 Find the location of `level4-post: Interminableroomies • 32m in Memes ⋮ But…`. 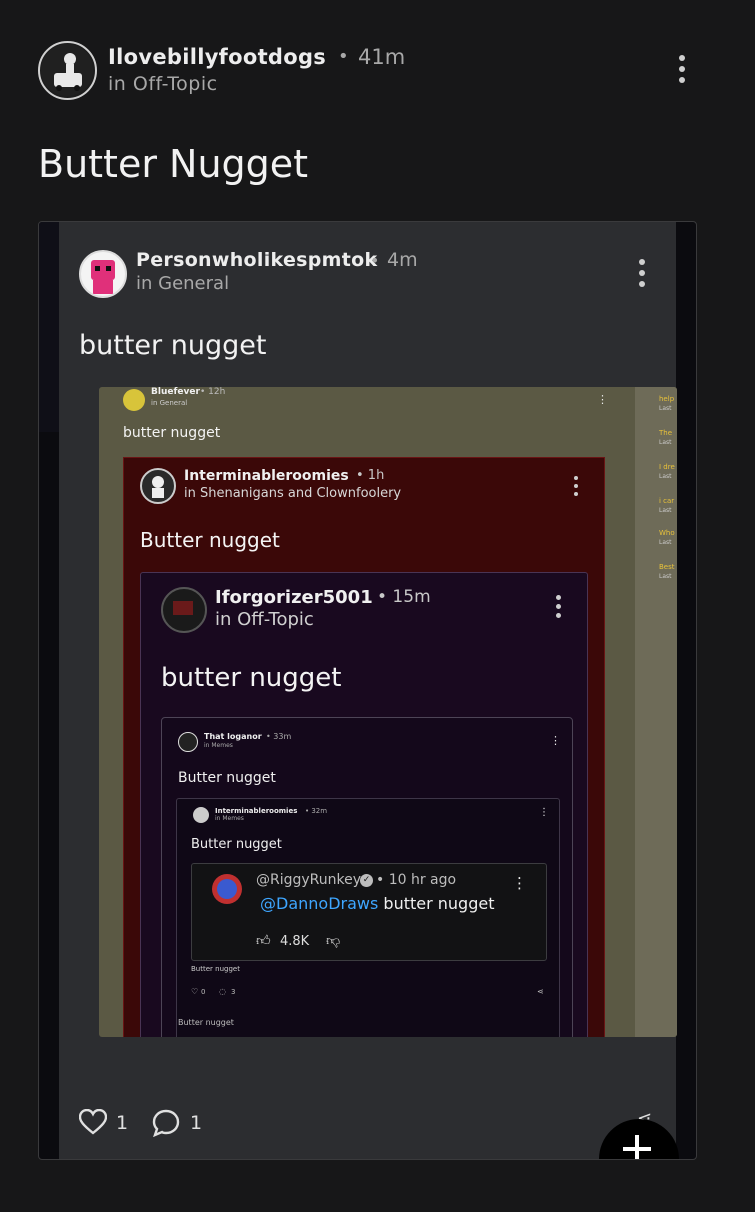

level4-post: Interminableroomies • 32m in Memes ⋮ But… is located at coordinates (368, 917).